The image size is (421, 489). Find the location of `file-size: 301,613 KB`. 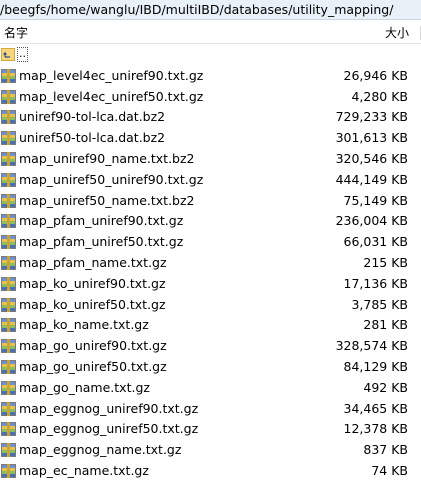

file-size: 301,613 KB is located at coordinates (371, 138).